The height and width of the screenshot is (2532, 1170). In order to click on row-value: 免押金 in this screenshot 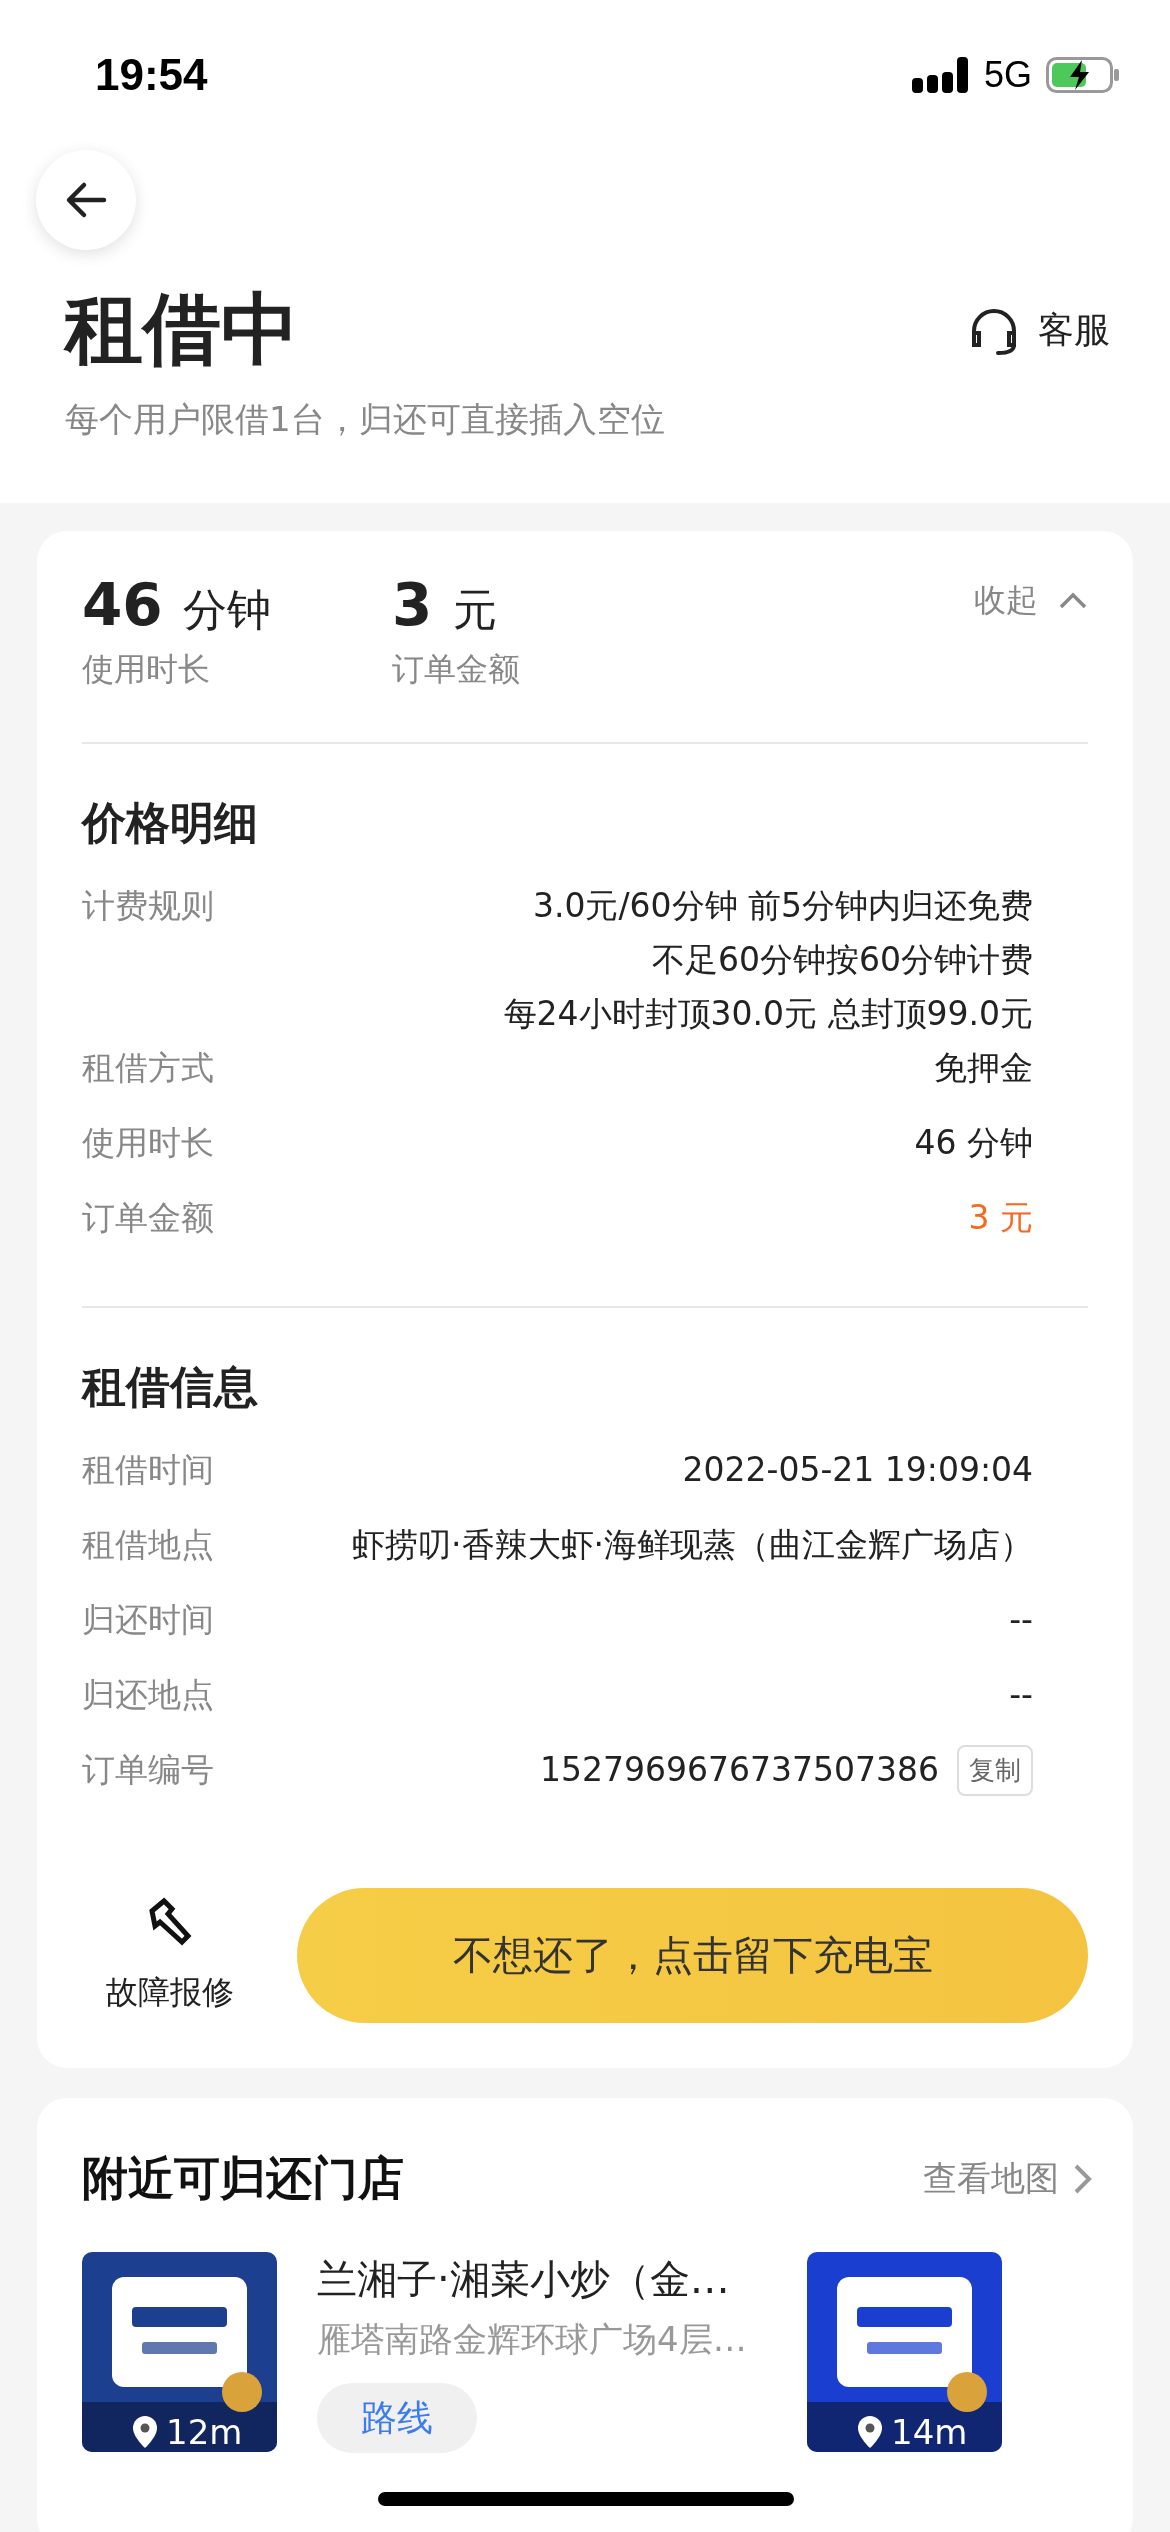, I will do `click(983, 1068)`.